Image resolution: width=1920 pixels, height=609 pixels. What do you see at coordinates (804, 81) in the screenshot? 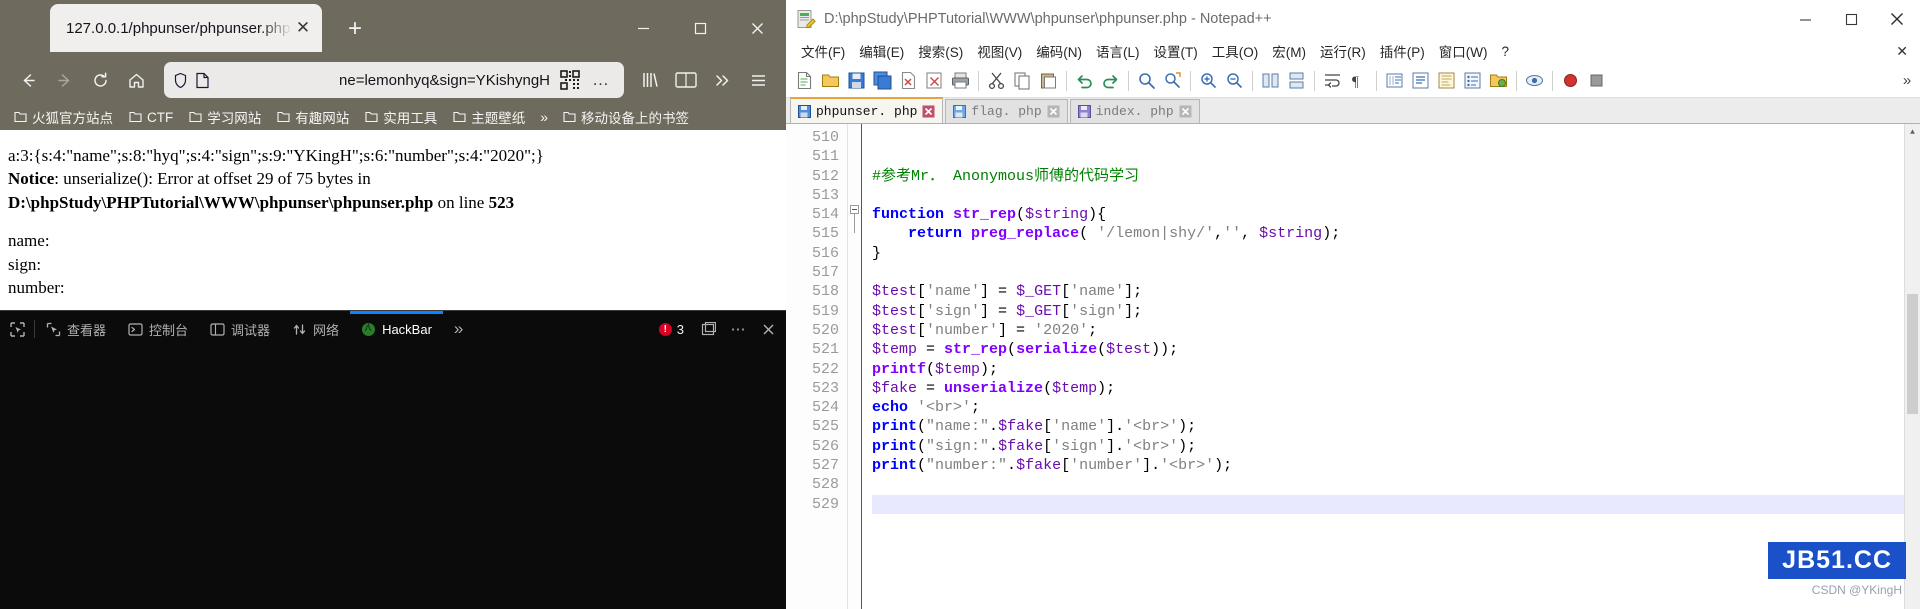
I see `new-file-icon` at bounding box center [804, 81].